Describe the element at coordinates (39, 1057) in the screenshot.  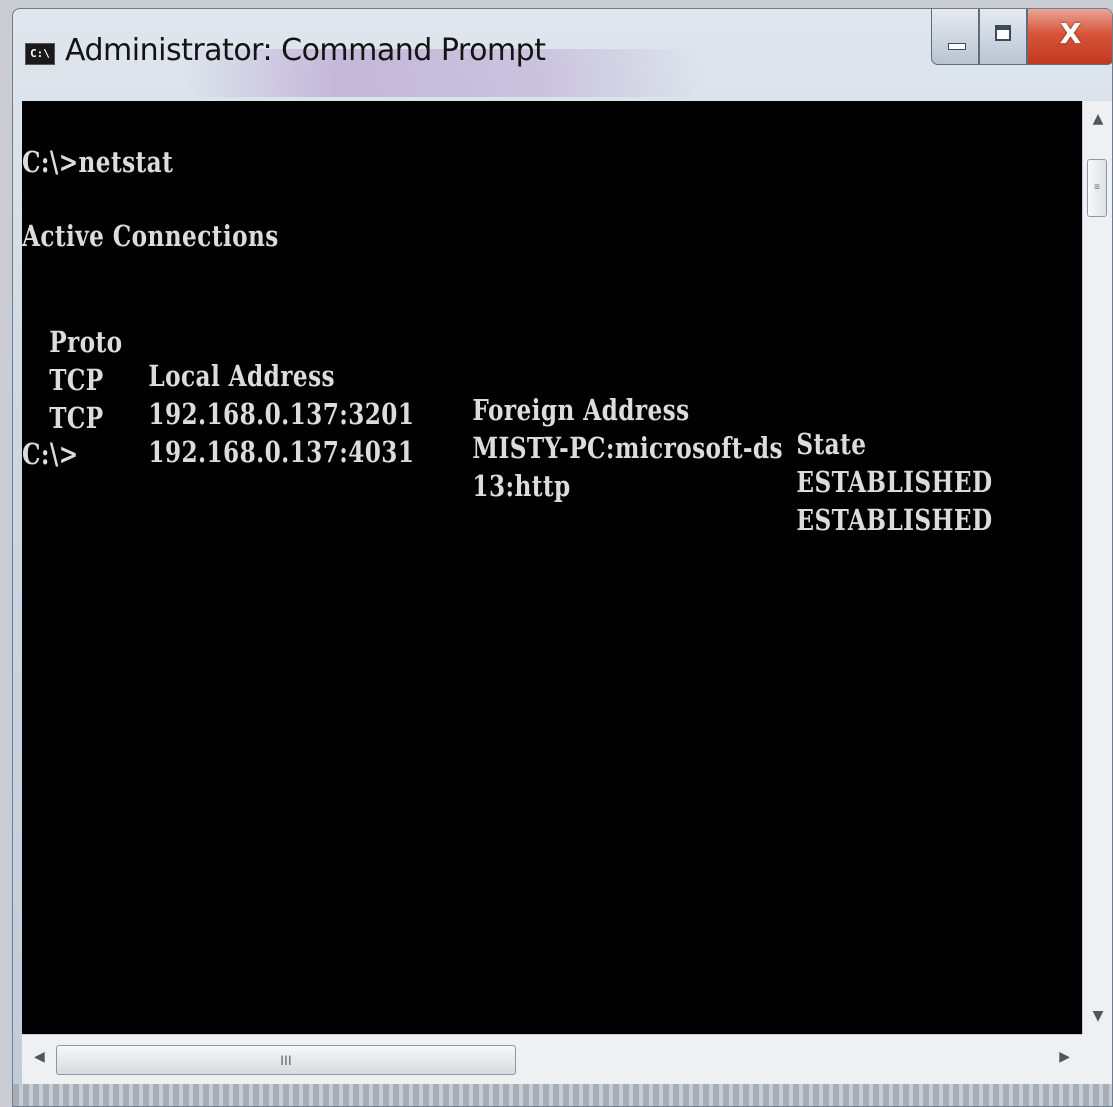
I see `arrow-left-icon: ◀` at that location.